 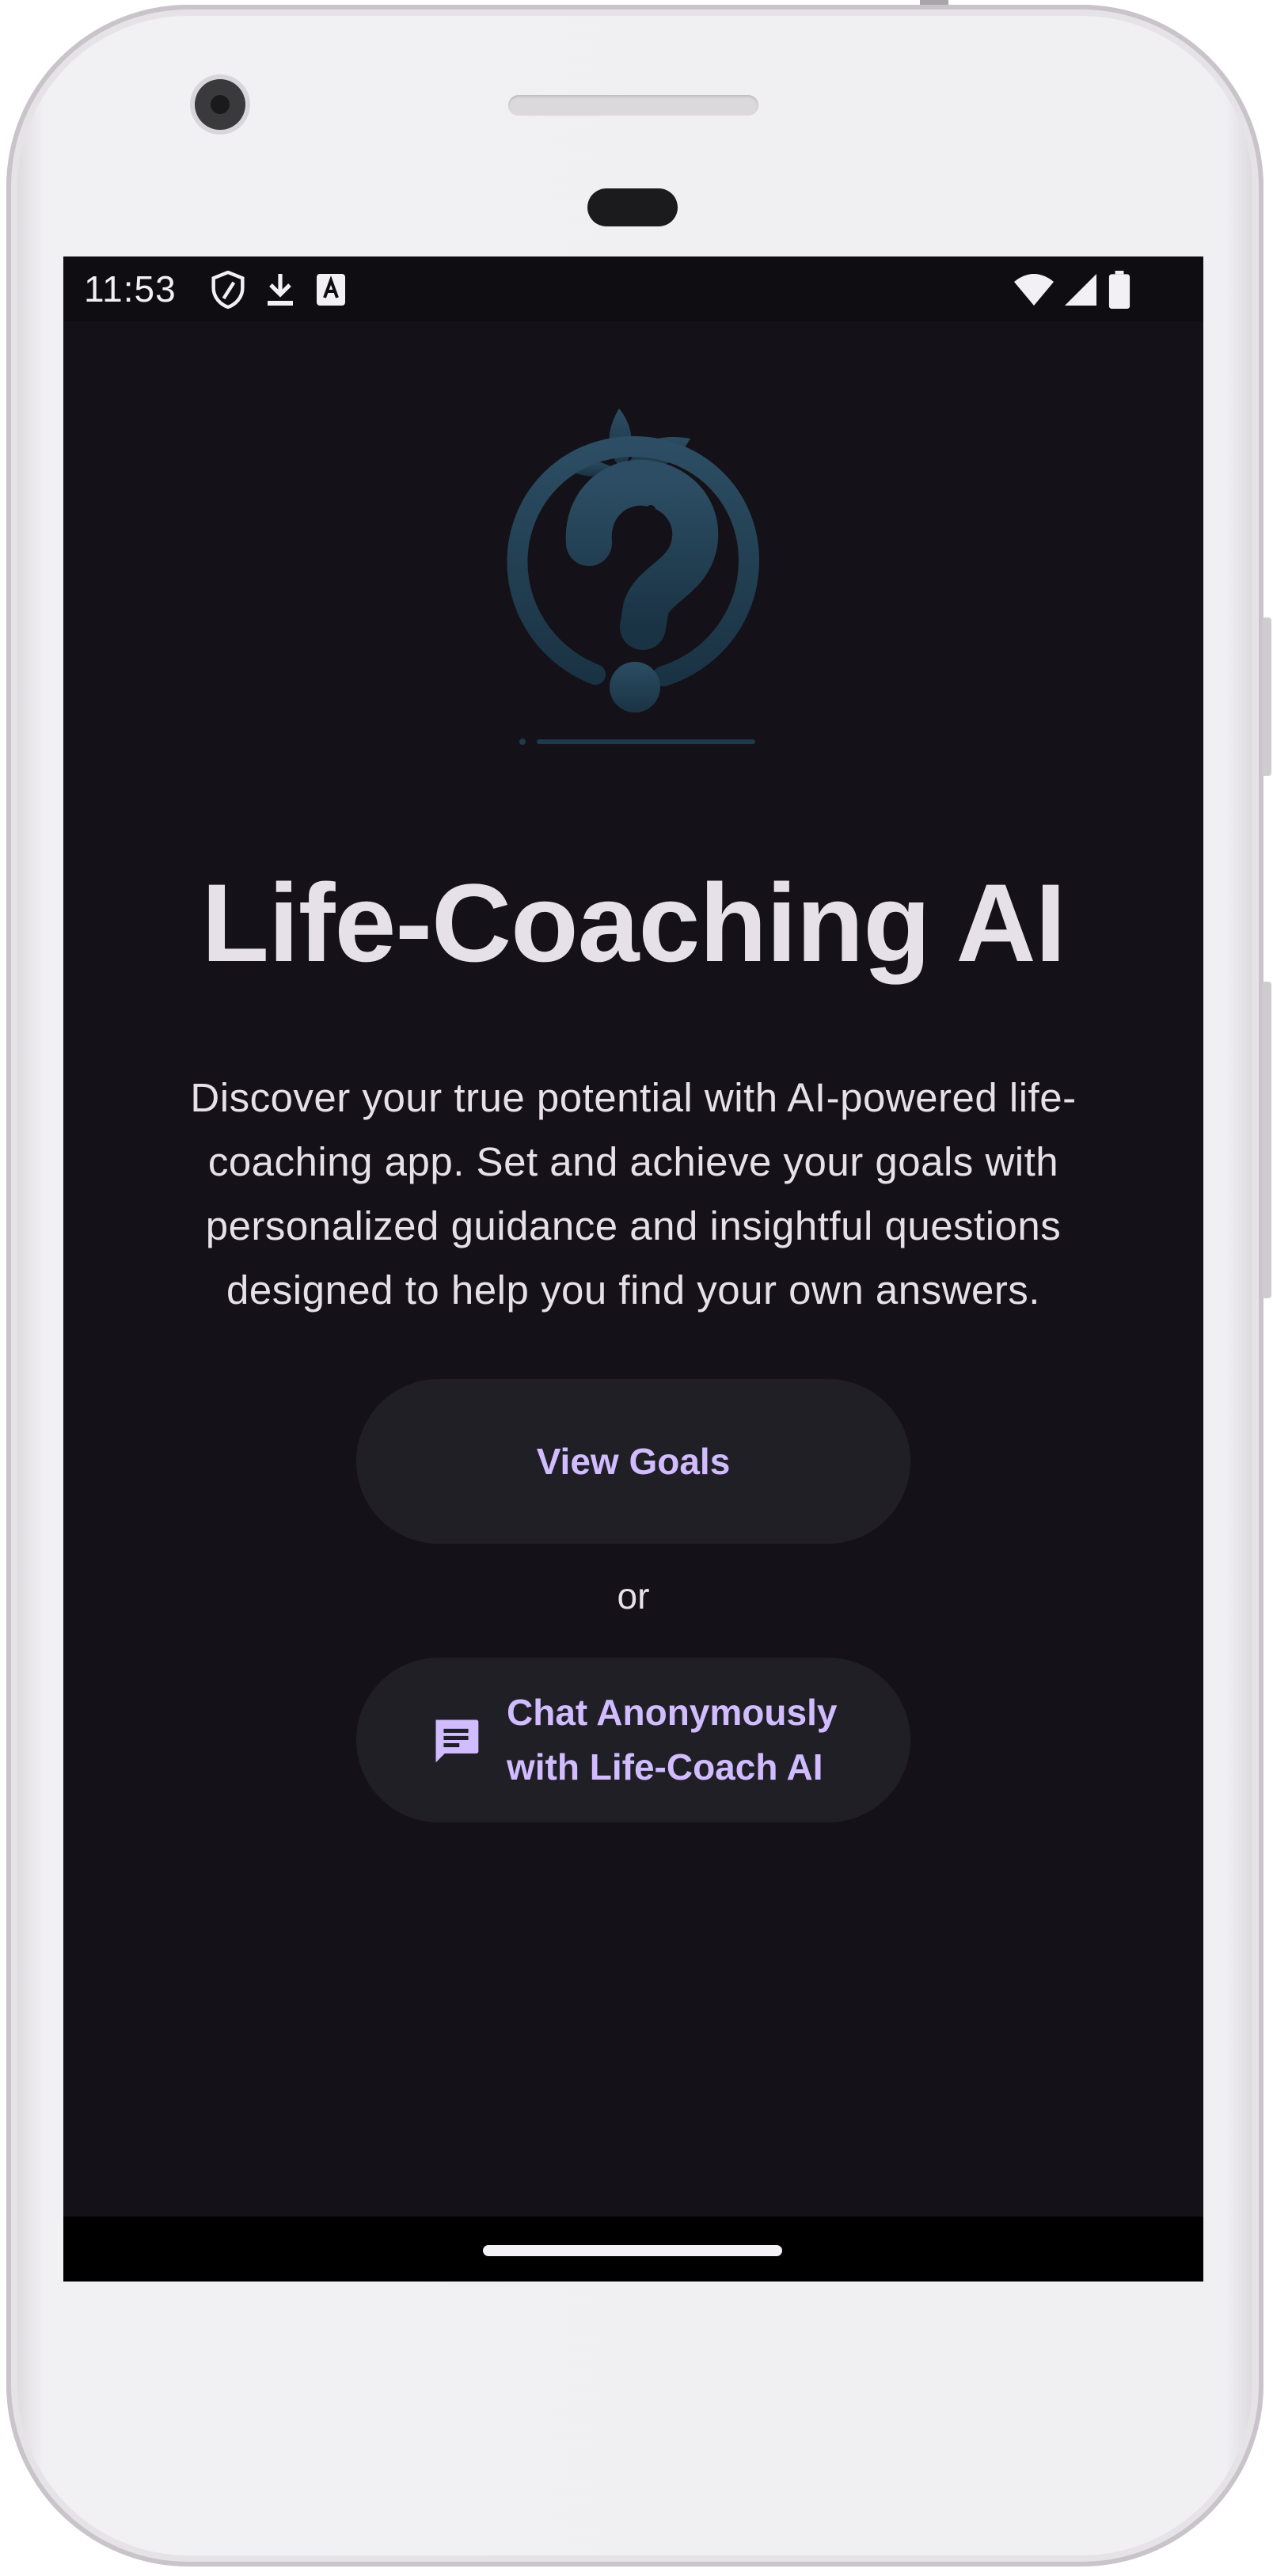 What do you see at coordinates (672, 1740) in the screenshot?
I see `chat-anonymously-label: Chat Anonymously with Life-Coach AI` at bounding box center [672, 1740].